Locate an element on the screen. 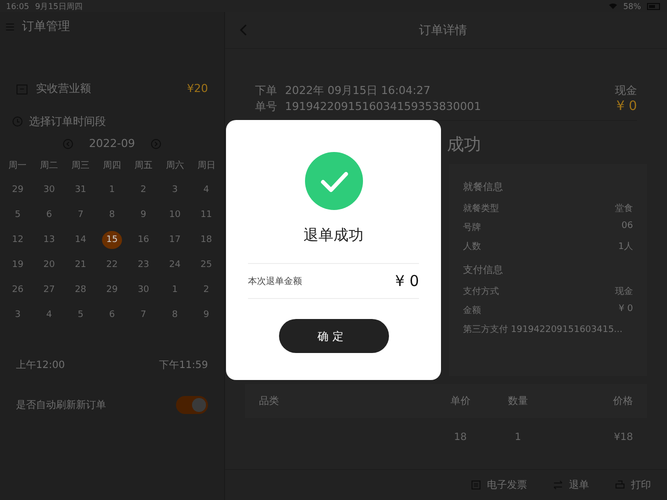  weekday-header: 周五 is located at coordinates (143, 166).